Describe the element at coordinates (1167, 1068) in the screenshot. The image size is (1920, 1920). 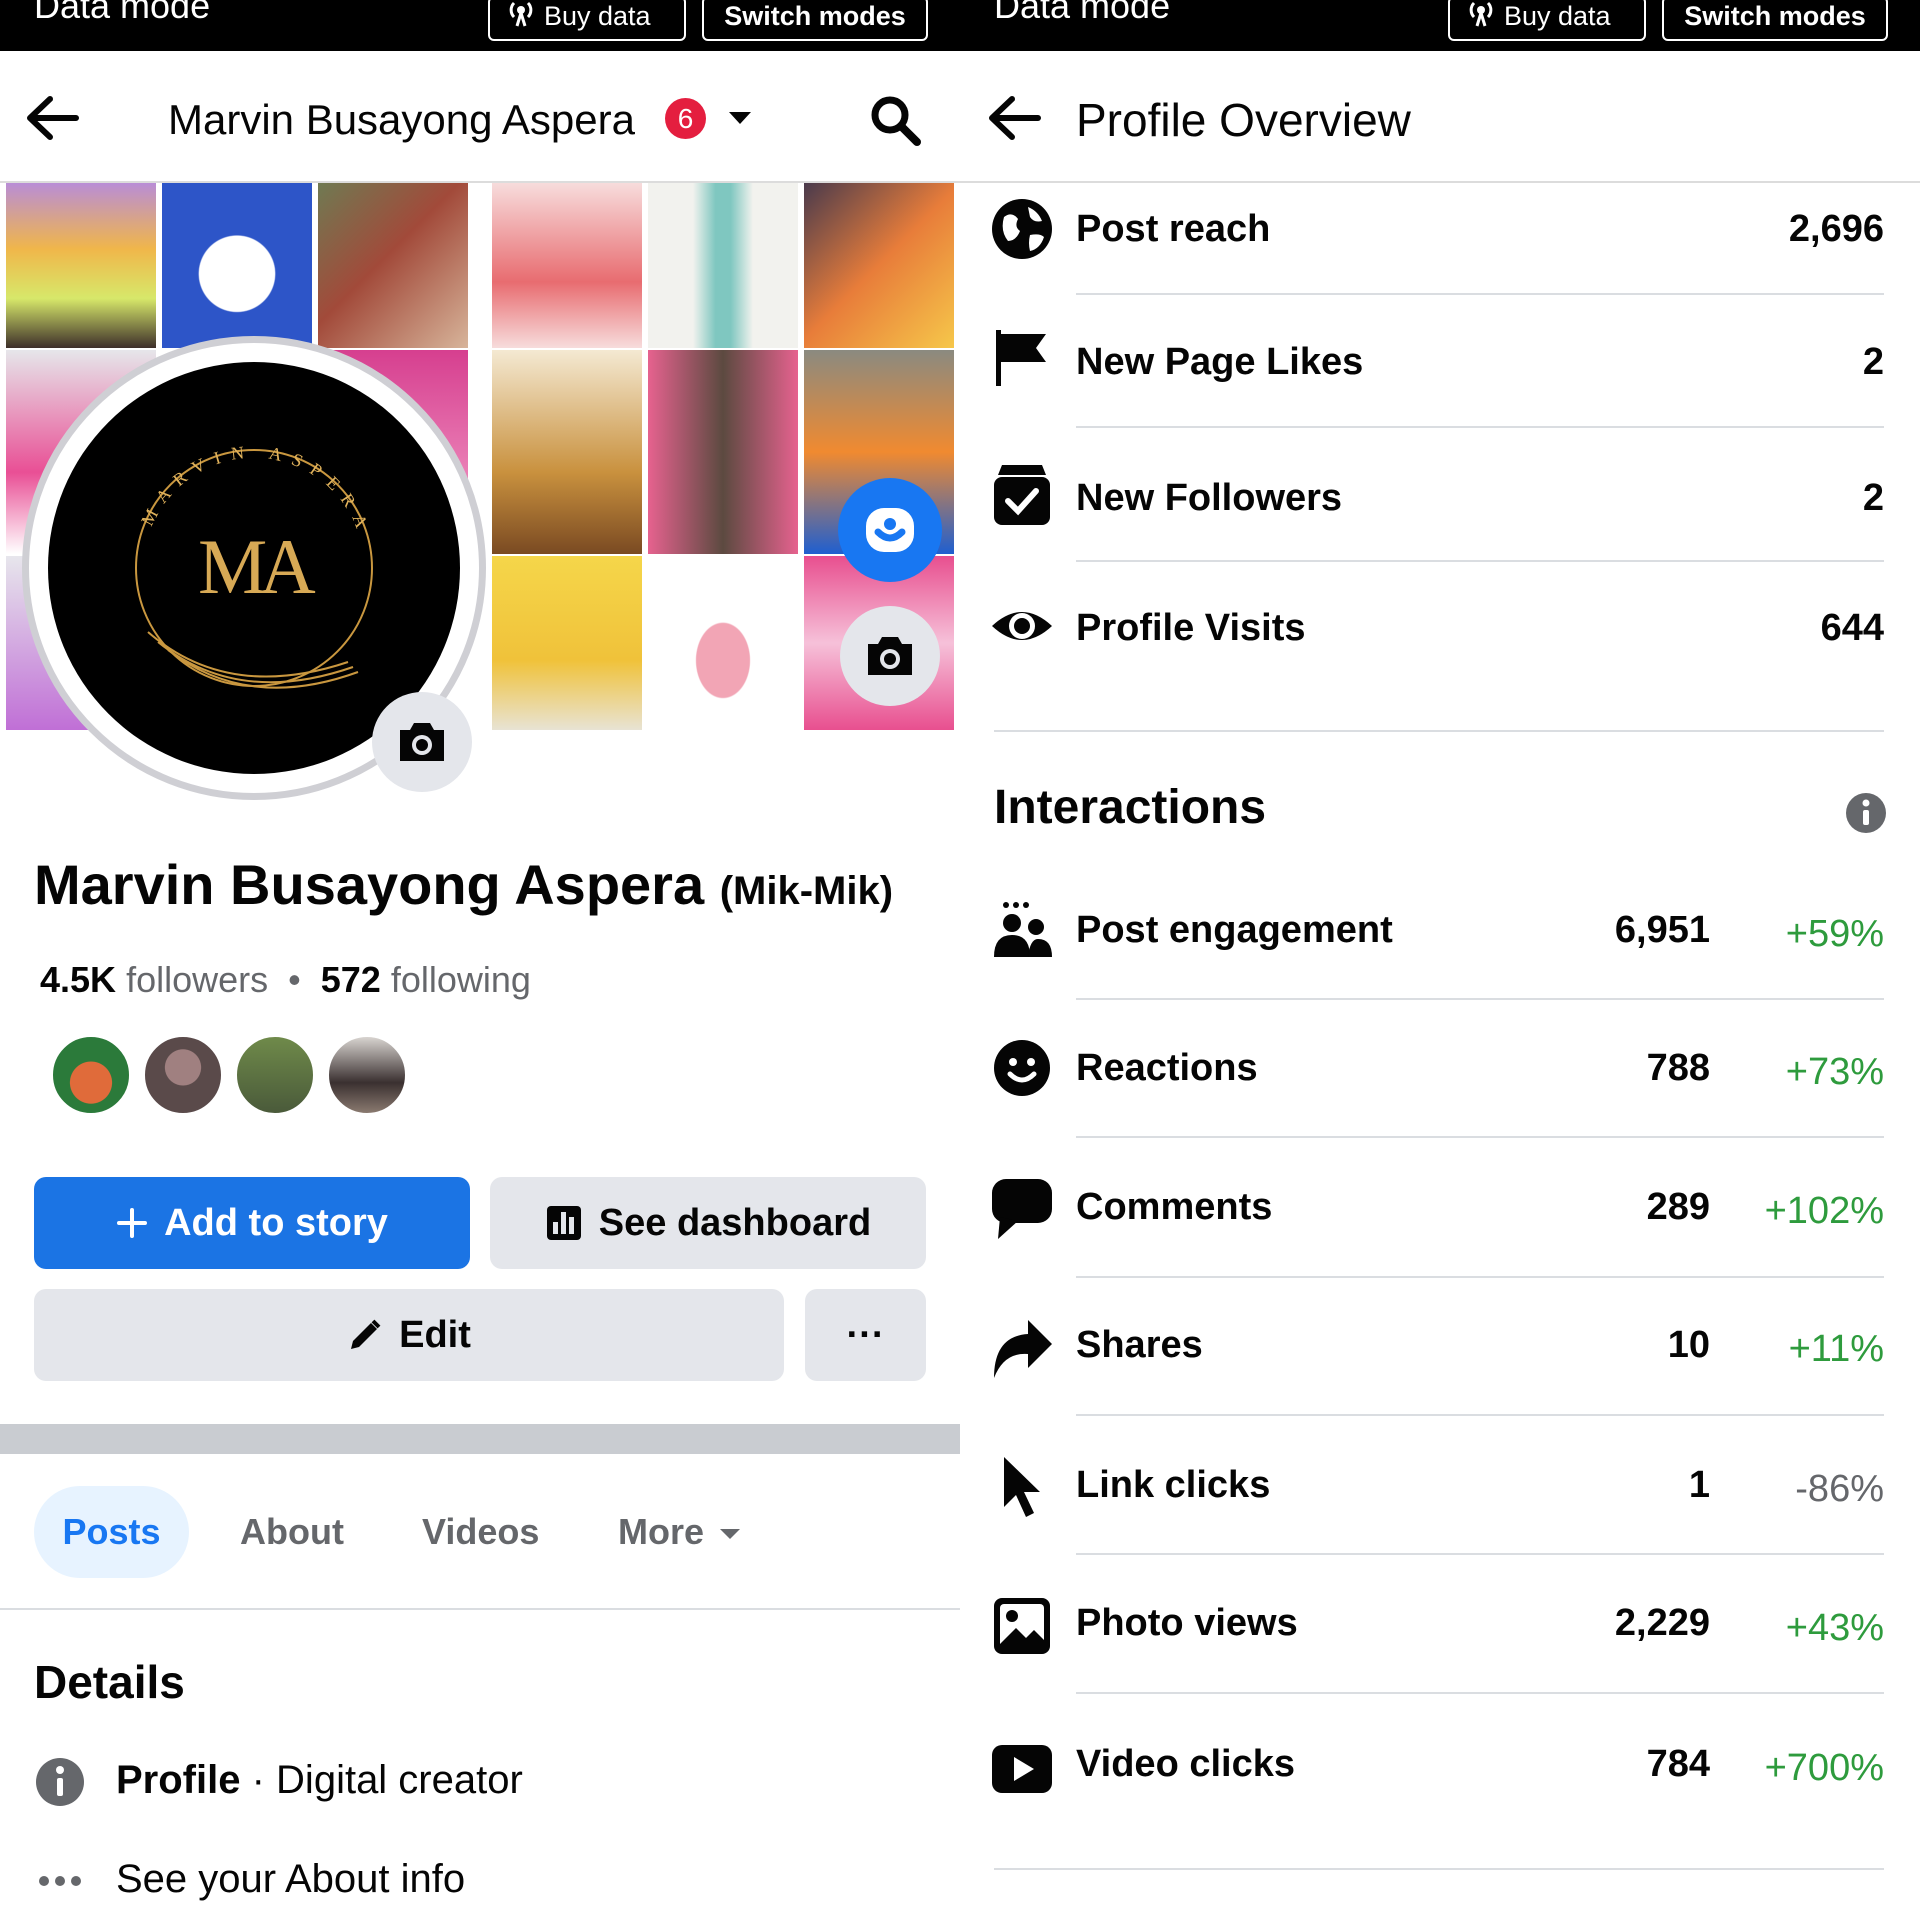
I see `interaction-label: Reactions` at that location.